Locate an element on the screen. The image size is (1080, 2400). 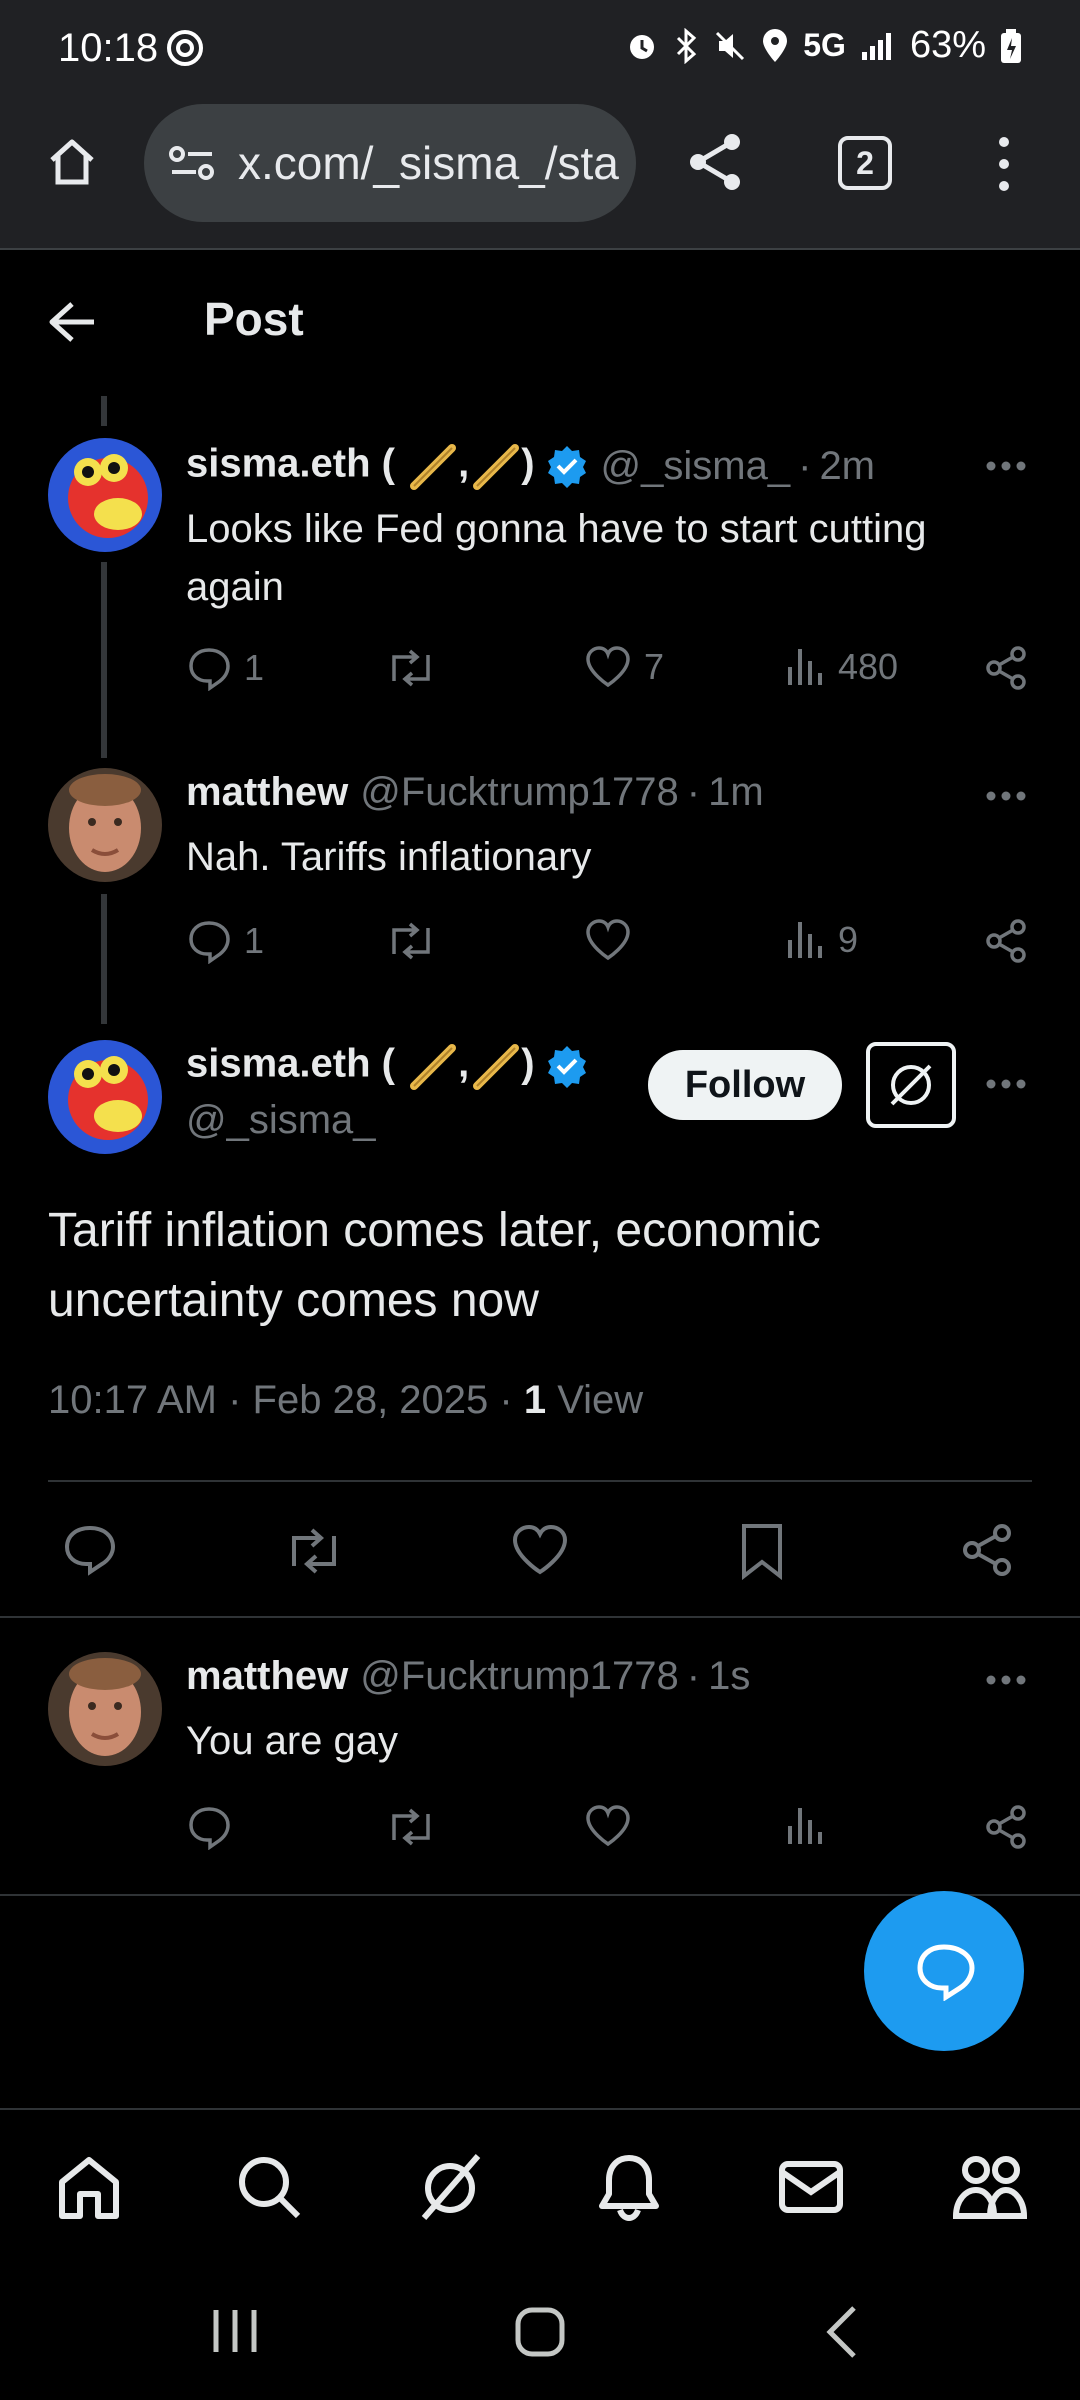
views-button: 9 is located at coordinates (822, 940).